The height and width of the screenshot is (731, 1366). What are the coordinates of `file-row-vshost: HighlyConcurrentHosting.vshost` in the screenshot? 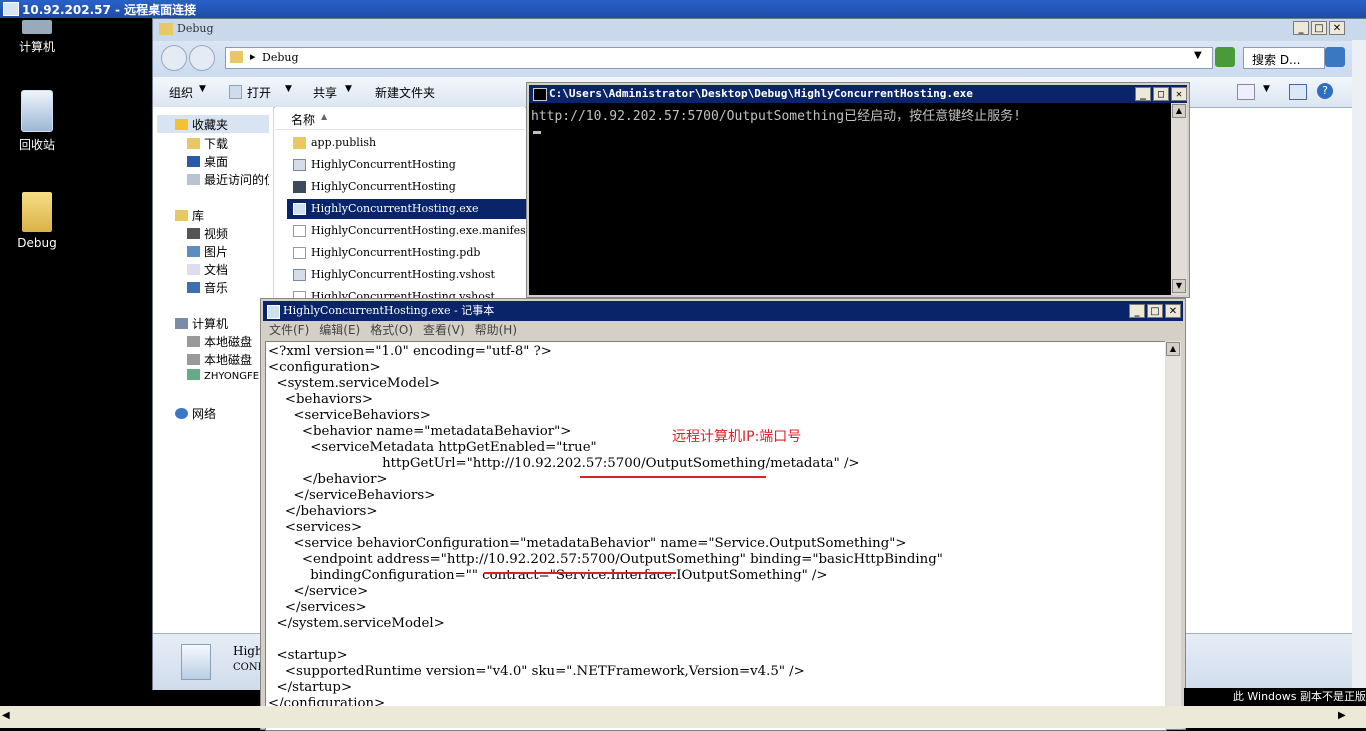 It's located at (417, 275).